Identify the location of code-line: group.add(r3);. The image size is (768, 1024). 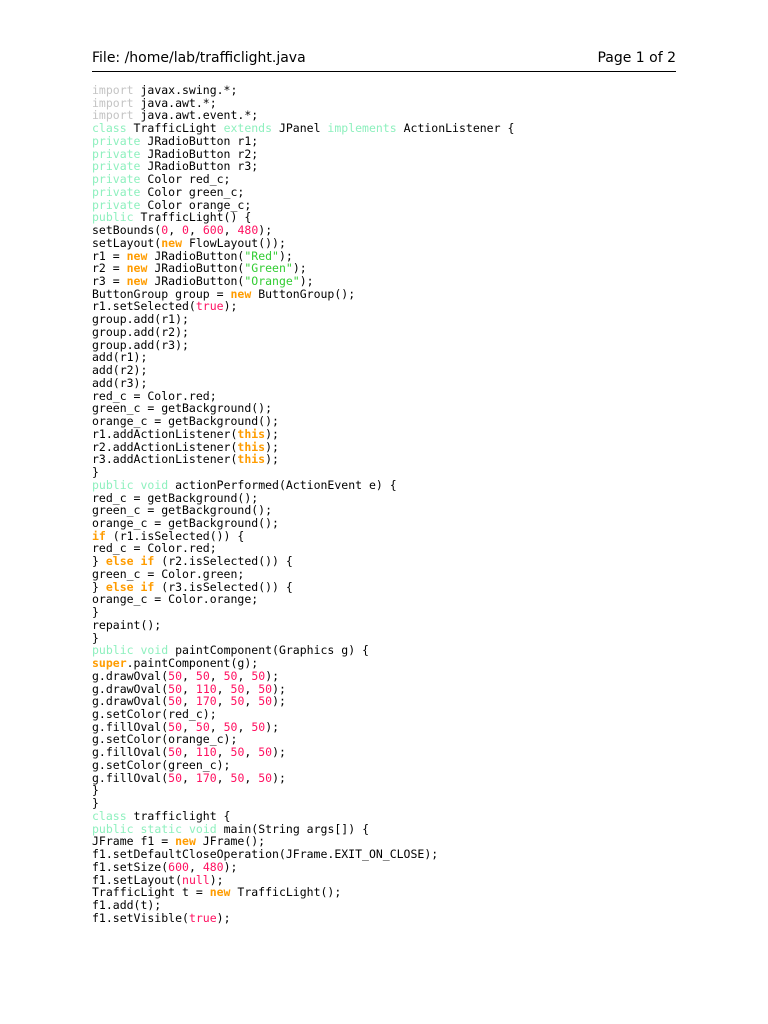
(303, 345).